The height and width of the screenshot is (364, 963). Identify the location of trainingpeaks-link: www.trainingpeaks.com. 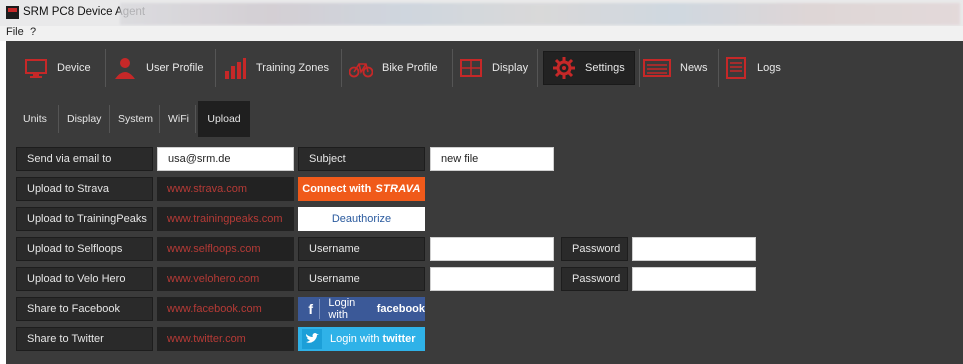
(225, 219).